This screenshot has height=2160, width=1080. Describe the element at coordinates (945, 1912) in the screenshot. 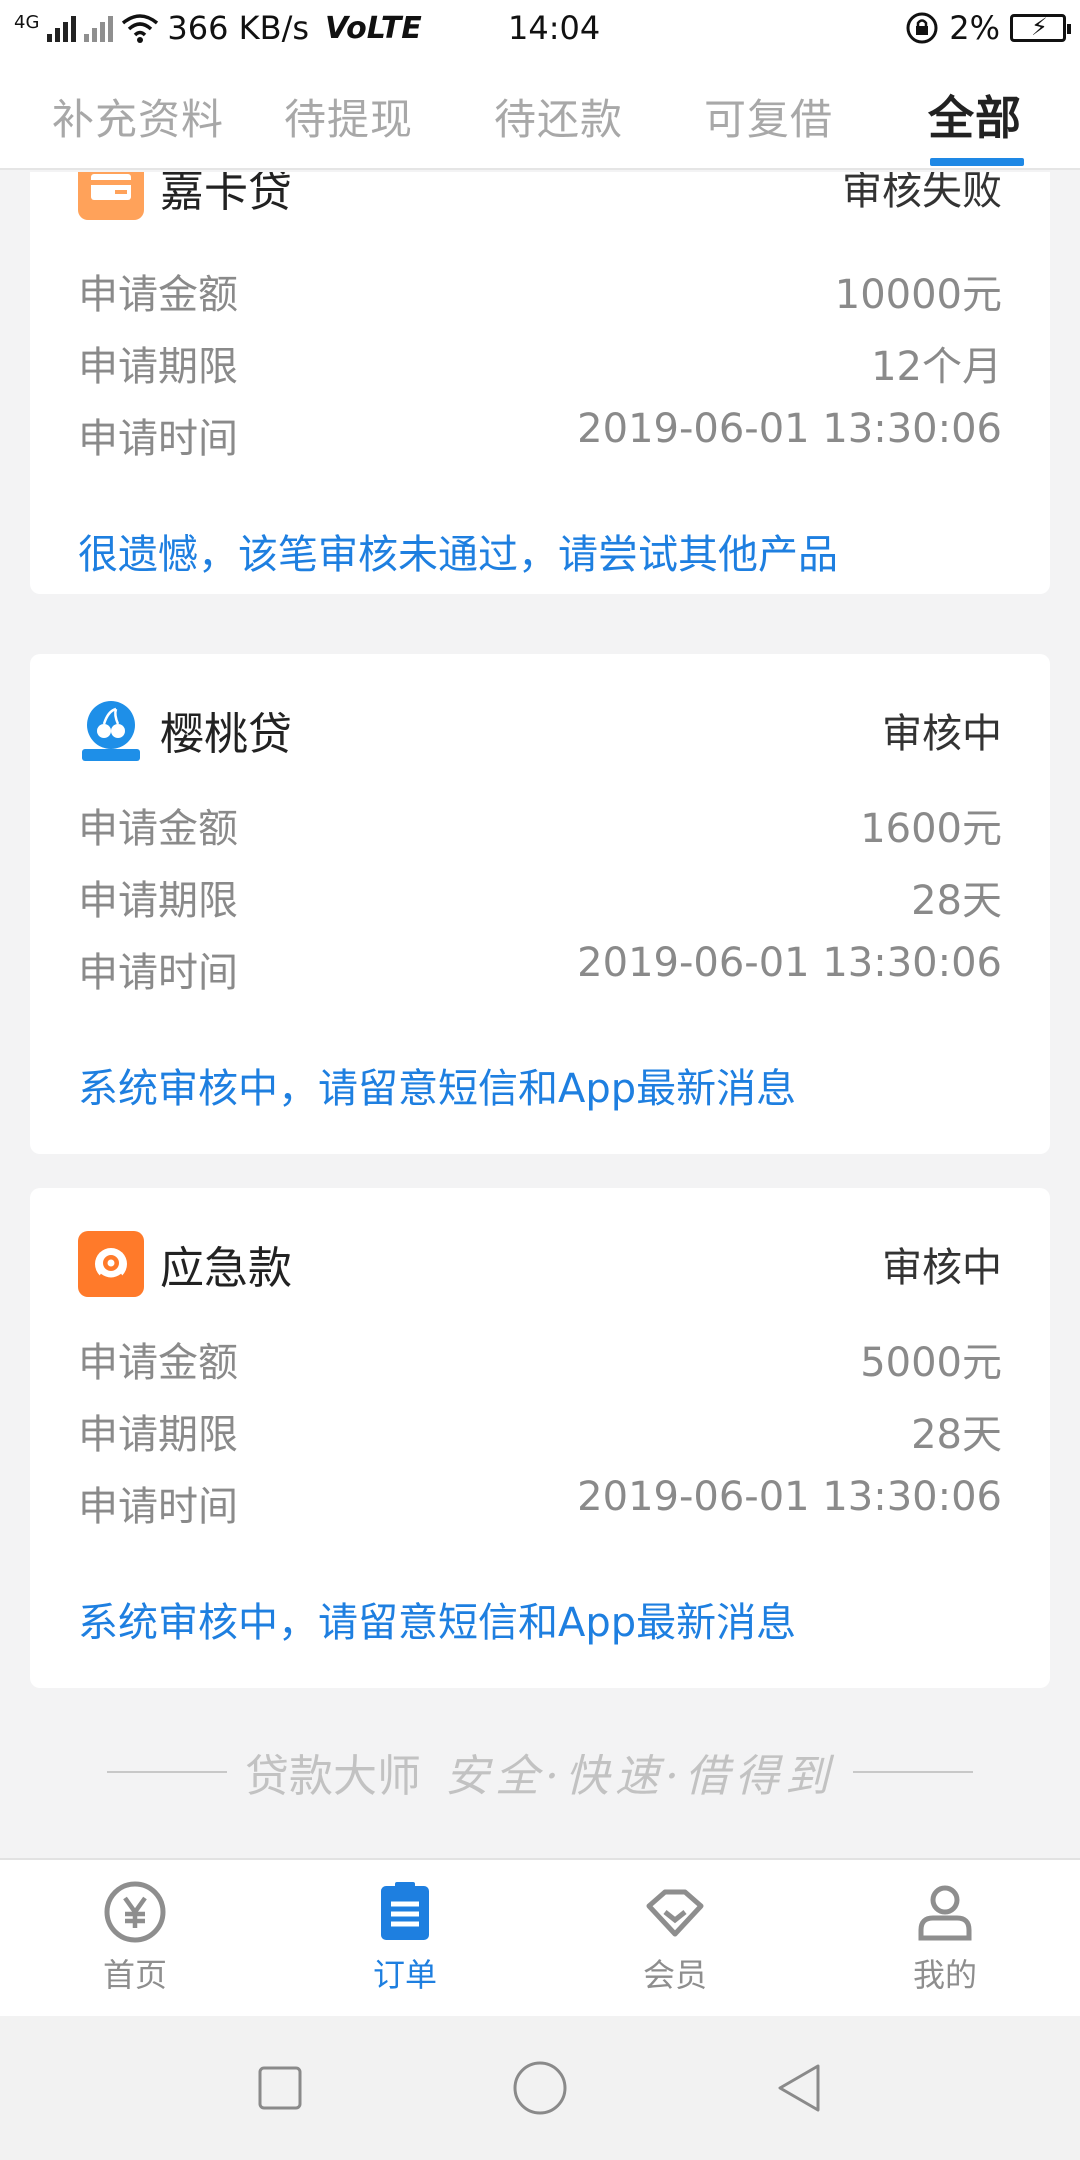

I see `person-icon` at that location.